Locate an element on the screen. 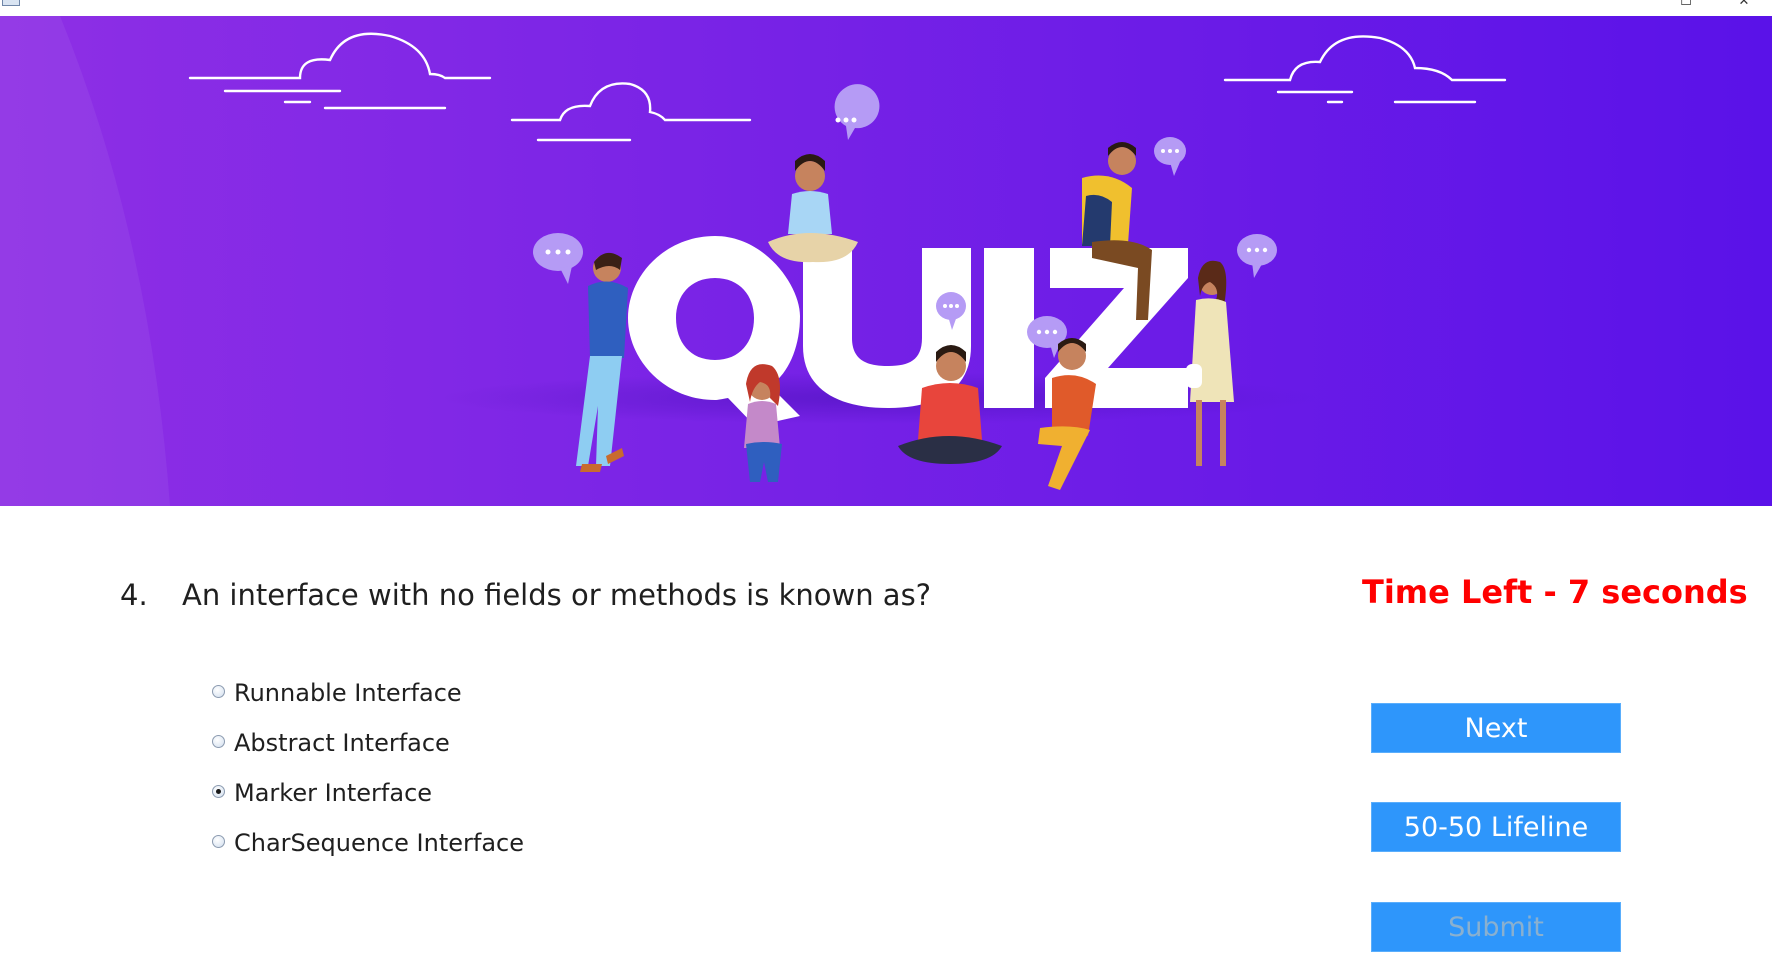 This screenshot has height=957, width=1772. option-label: Marker Interface is located at coordinates (333, 793).